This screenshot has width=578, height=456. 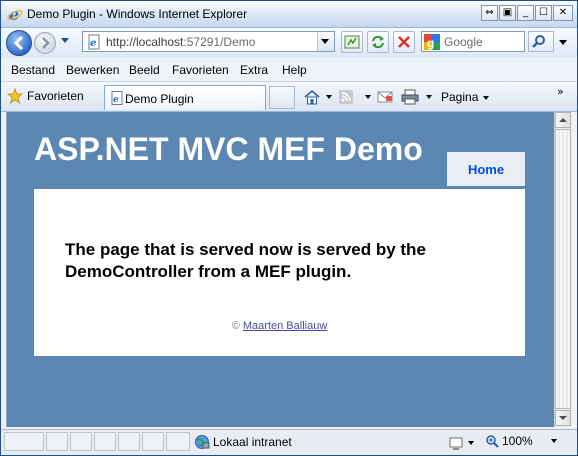 I want to click on rss-feed-icon, so click(x=346, y=97).